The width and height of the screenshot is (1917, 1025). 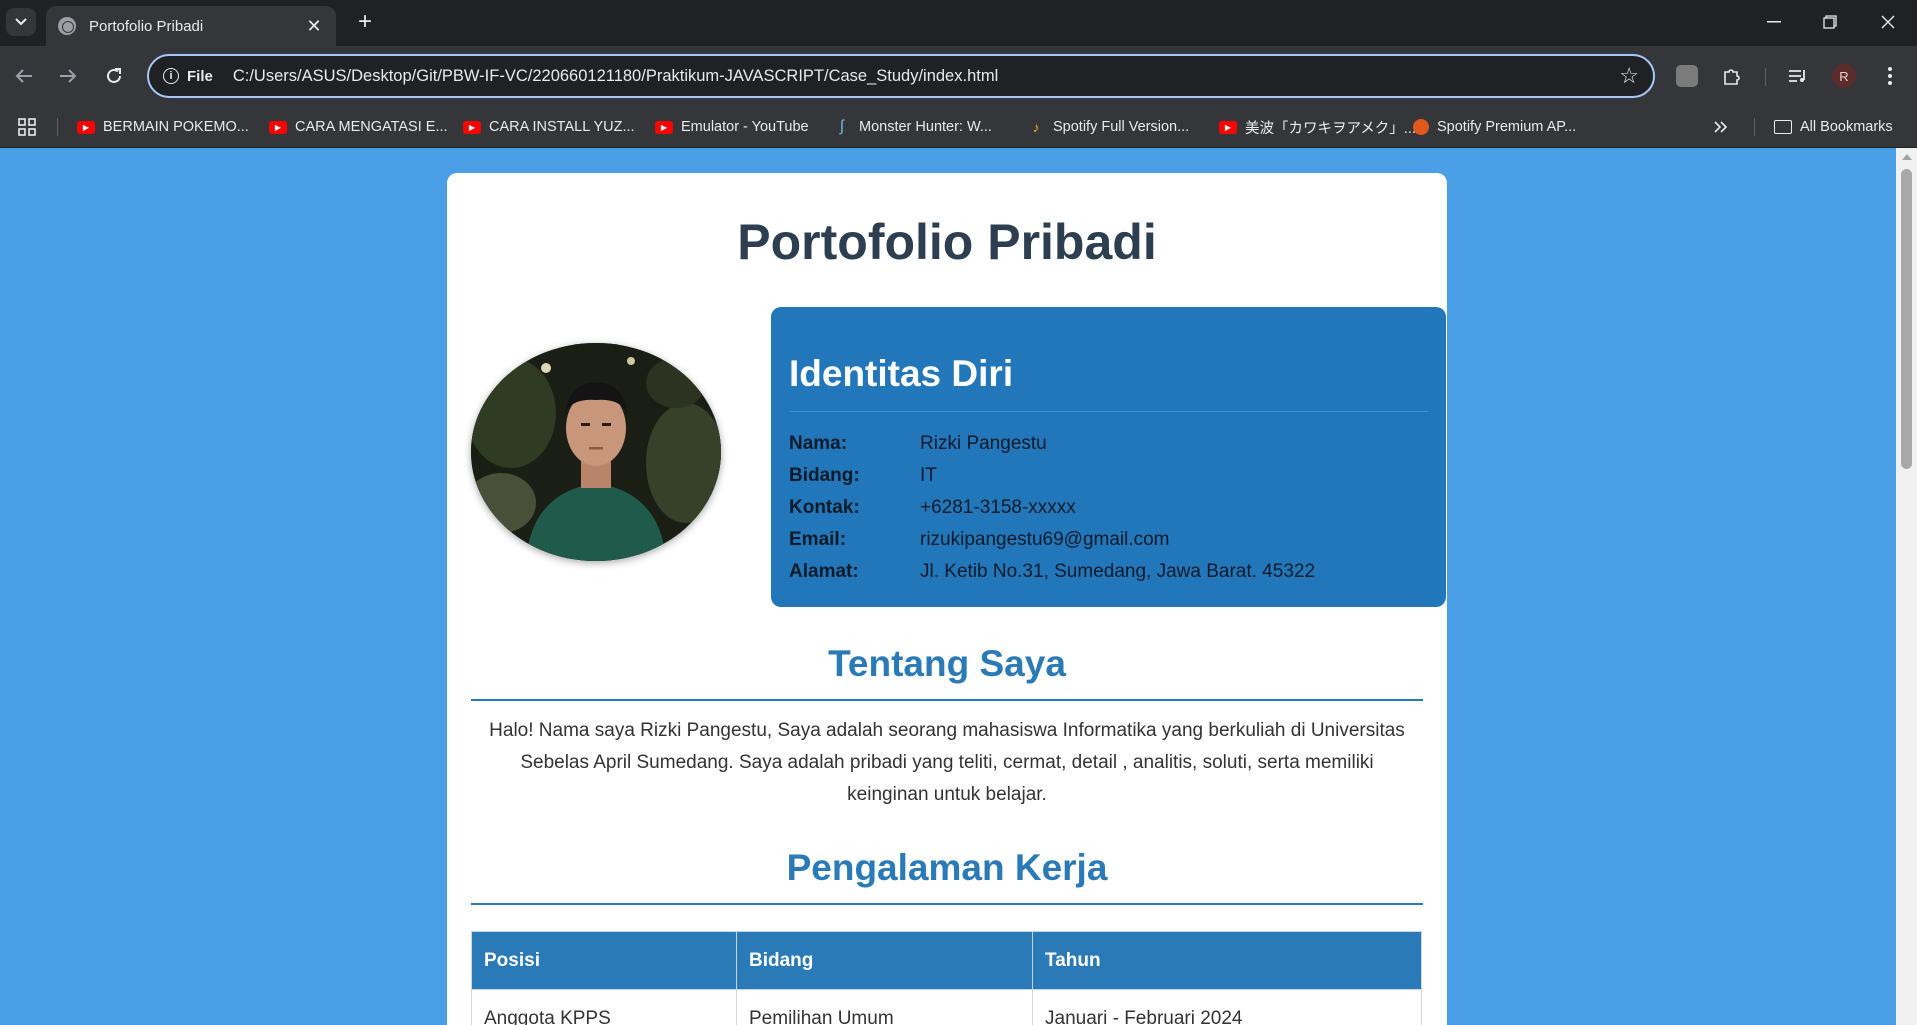 I want to click on vertical-dots-icon, so click(x=1890, y=76).